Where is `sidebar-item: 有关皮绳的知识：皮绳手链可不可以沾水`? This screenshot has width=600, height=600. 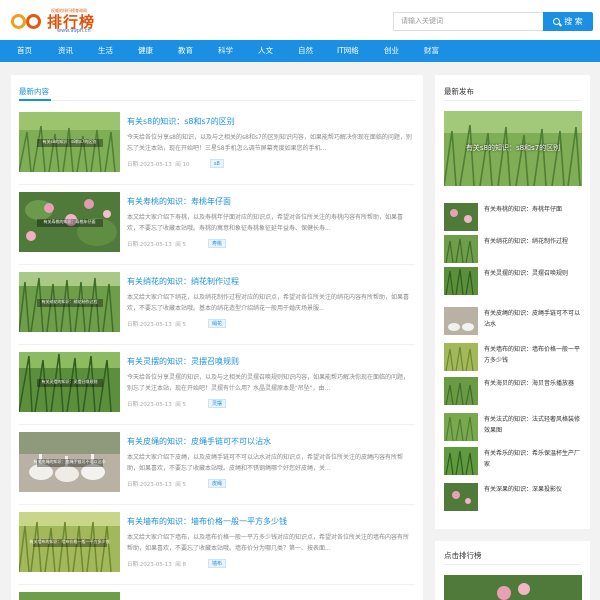
sidebar-item: 有关皮绳的知识：皮绳手链可不可以沾水 is located at coordinates (514, 322).